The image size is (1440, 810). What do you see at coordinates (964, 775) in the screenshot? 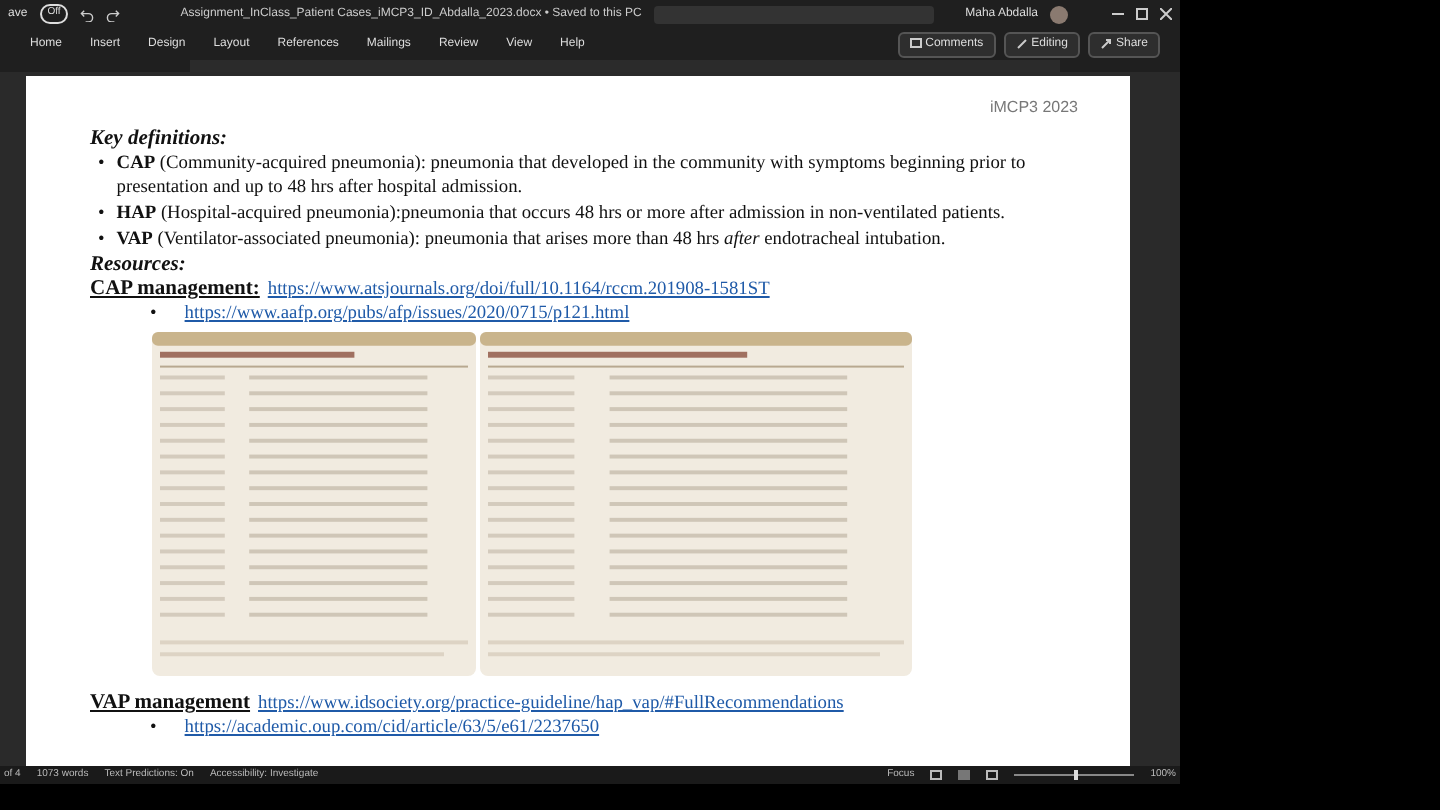
I see `print-layout-icon` at bounding box center [964, 775].